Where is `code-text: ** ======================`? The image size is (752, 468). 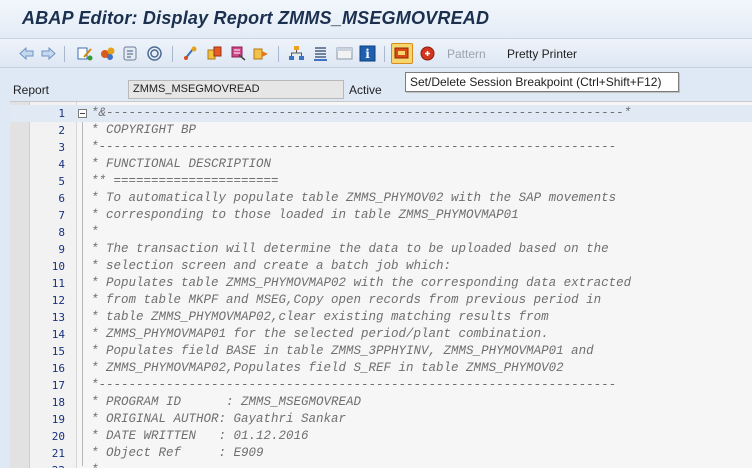 code-text: ** ====================== is located at coordinates (185, 181).